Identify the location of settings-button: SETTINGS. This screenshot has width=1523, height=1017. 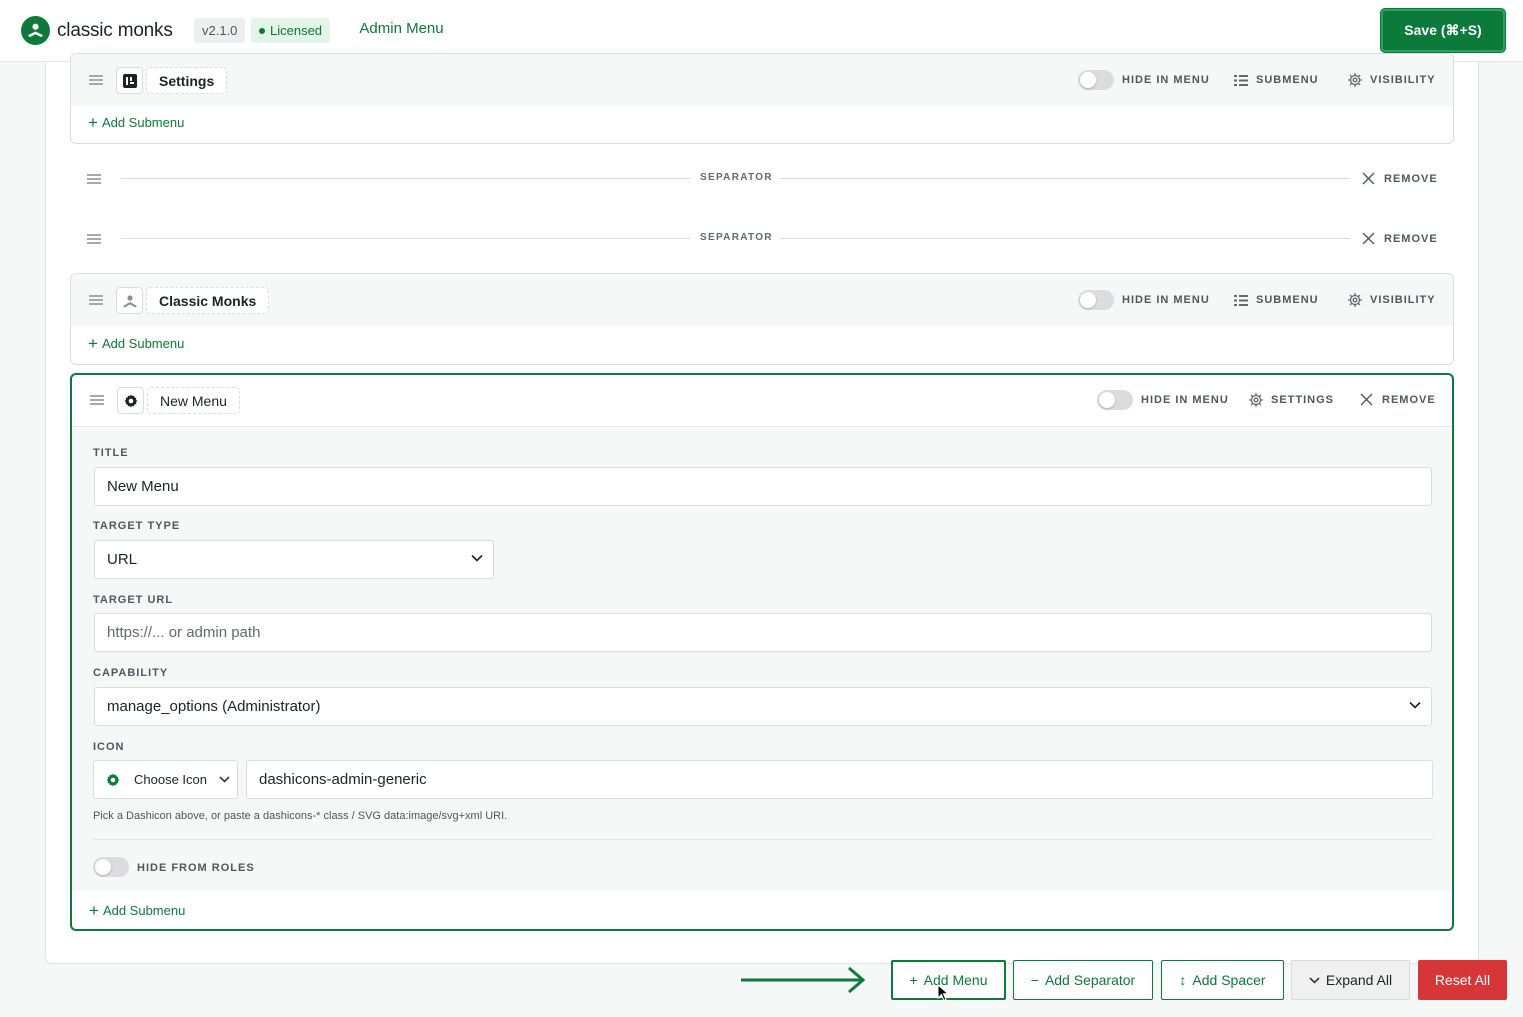
(1291, 400).